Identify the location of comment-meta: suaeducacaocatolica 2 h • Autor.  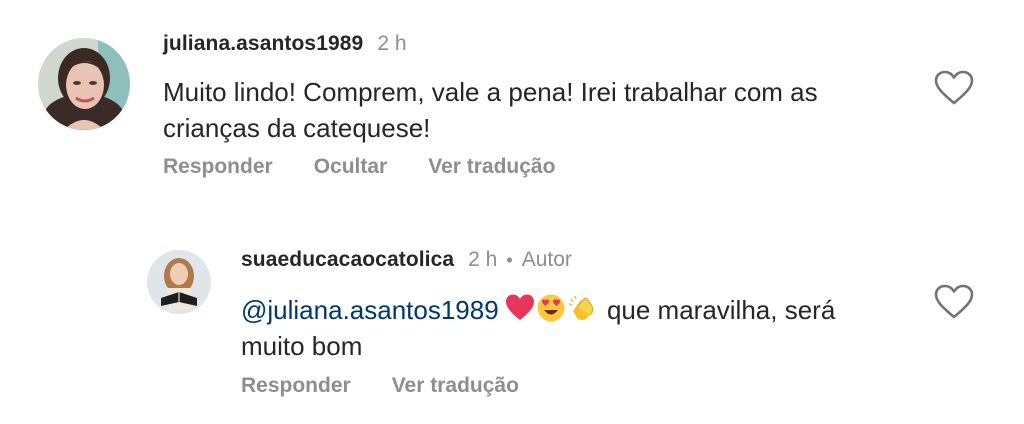
(406, 260).